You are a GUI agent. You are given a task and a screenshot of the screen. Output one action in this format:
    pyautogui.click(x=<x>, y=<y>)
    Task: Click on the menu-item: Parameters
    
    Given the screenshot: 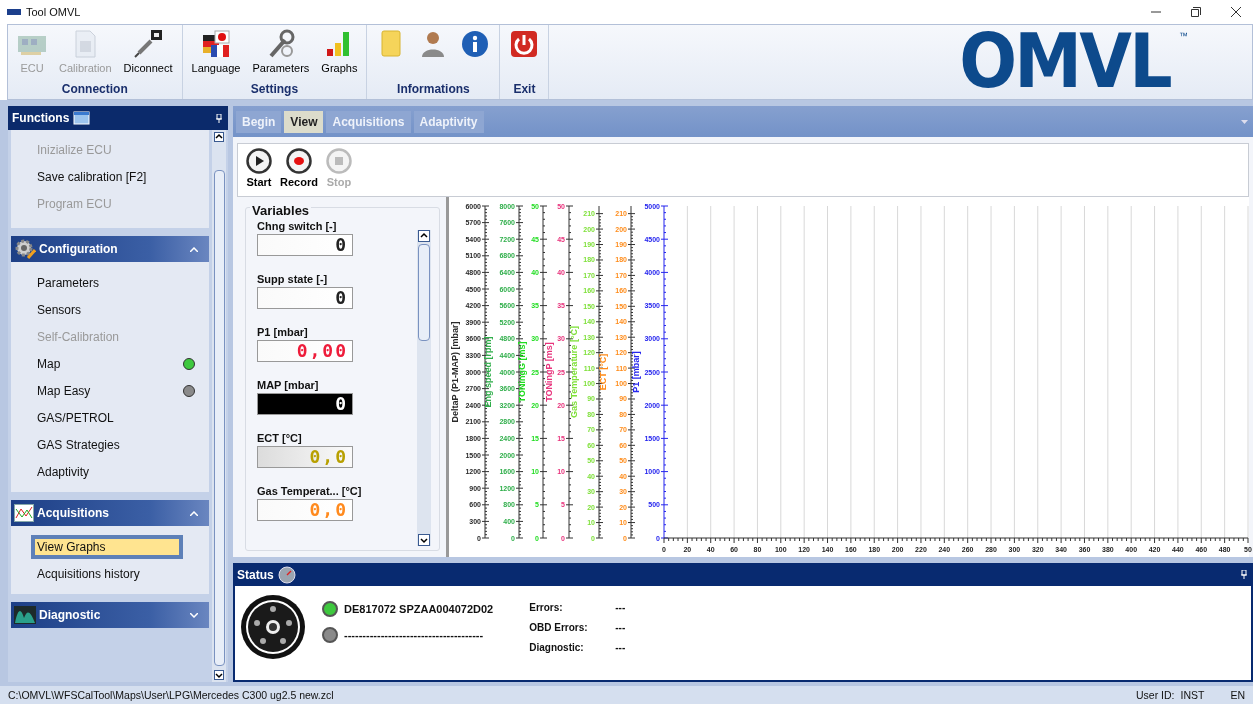 What is the action you would take?
    pyautogui.click(x=68, y=282)
    